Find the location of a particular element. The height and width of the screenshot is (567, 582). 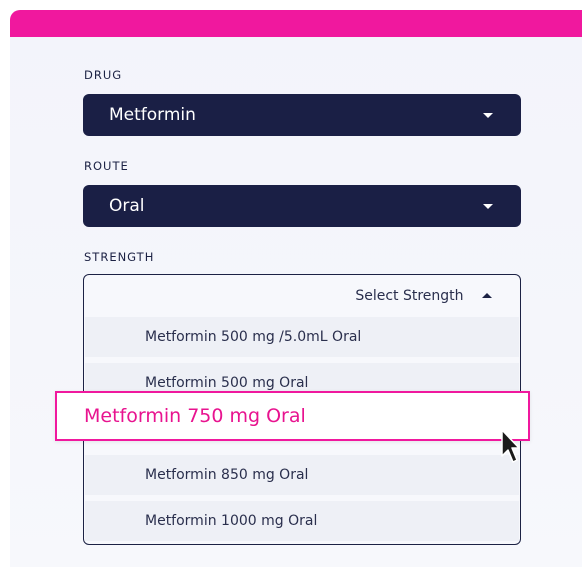

drug-label: DRUG is located at coordinates (103, 75).